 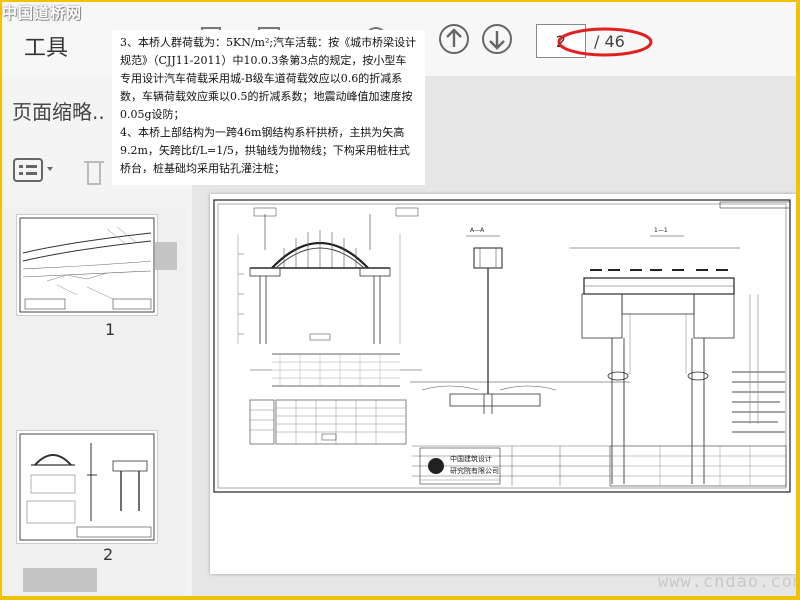 What do you see at coordinates (166, 256) in the screenshot?
I see `thumbnail-vertical-scrollbar` at bounding box center [166, 256].